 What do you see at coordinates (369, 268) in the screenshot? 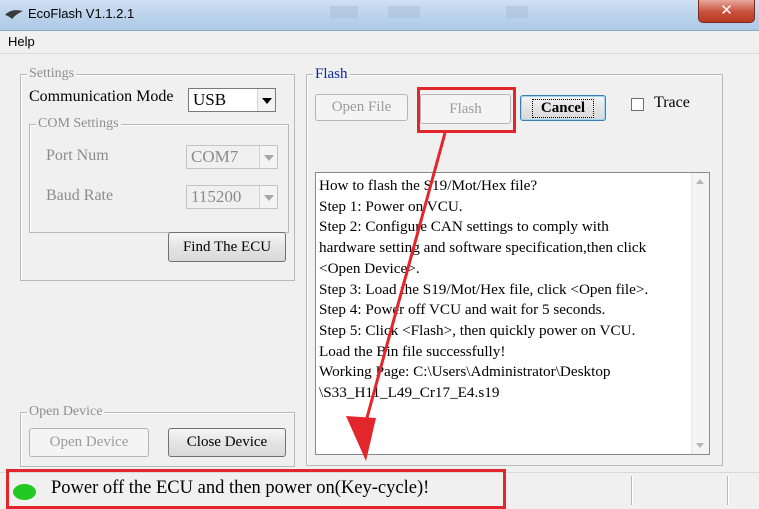
I see `log-line: <Open Device>.` at bounding box center [369, 268].